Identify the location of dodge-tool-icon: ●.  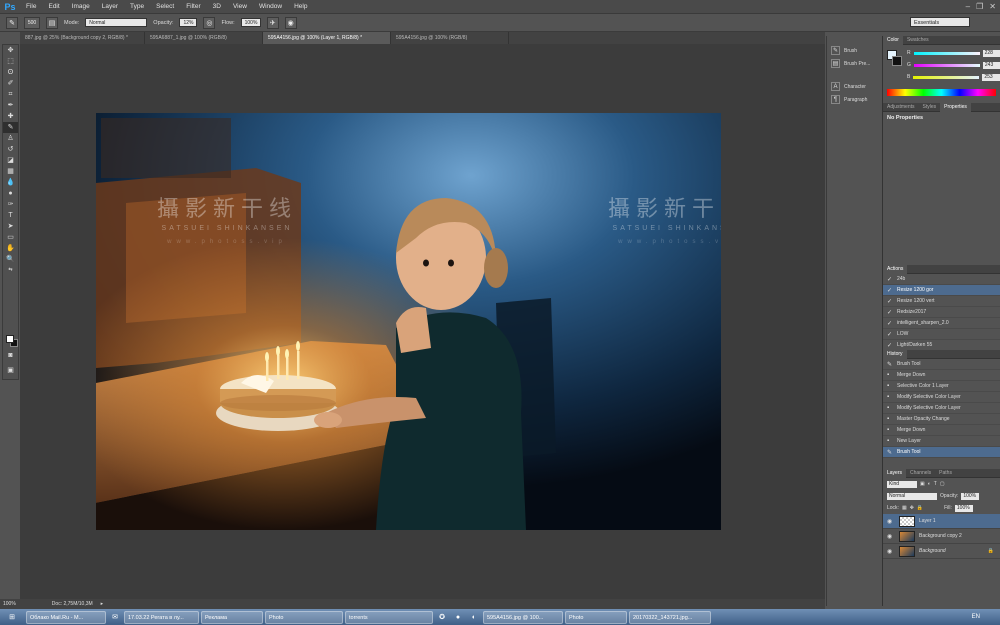
(10, 193).